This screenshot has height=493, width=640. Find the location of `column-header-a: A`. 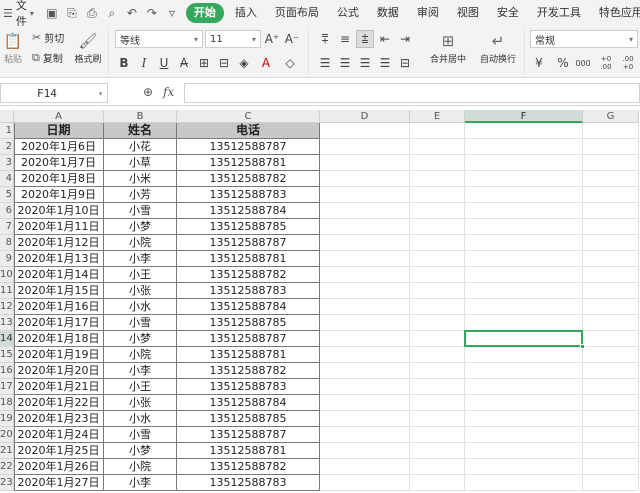

column-header-a: A is located at coordinates (59, 116).